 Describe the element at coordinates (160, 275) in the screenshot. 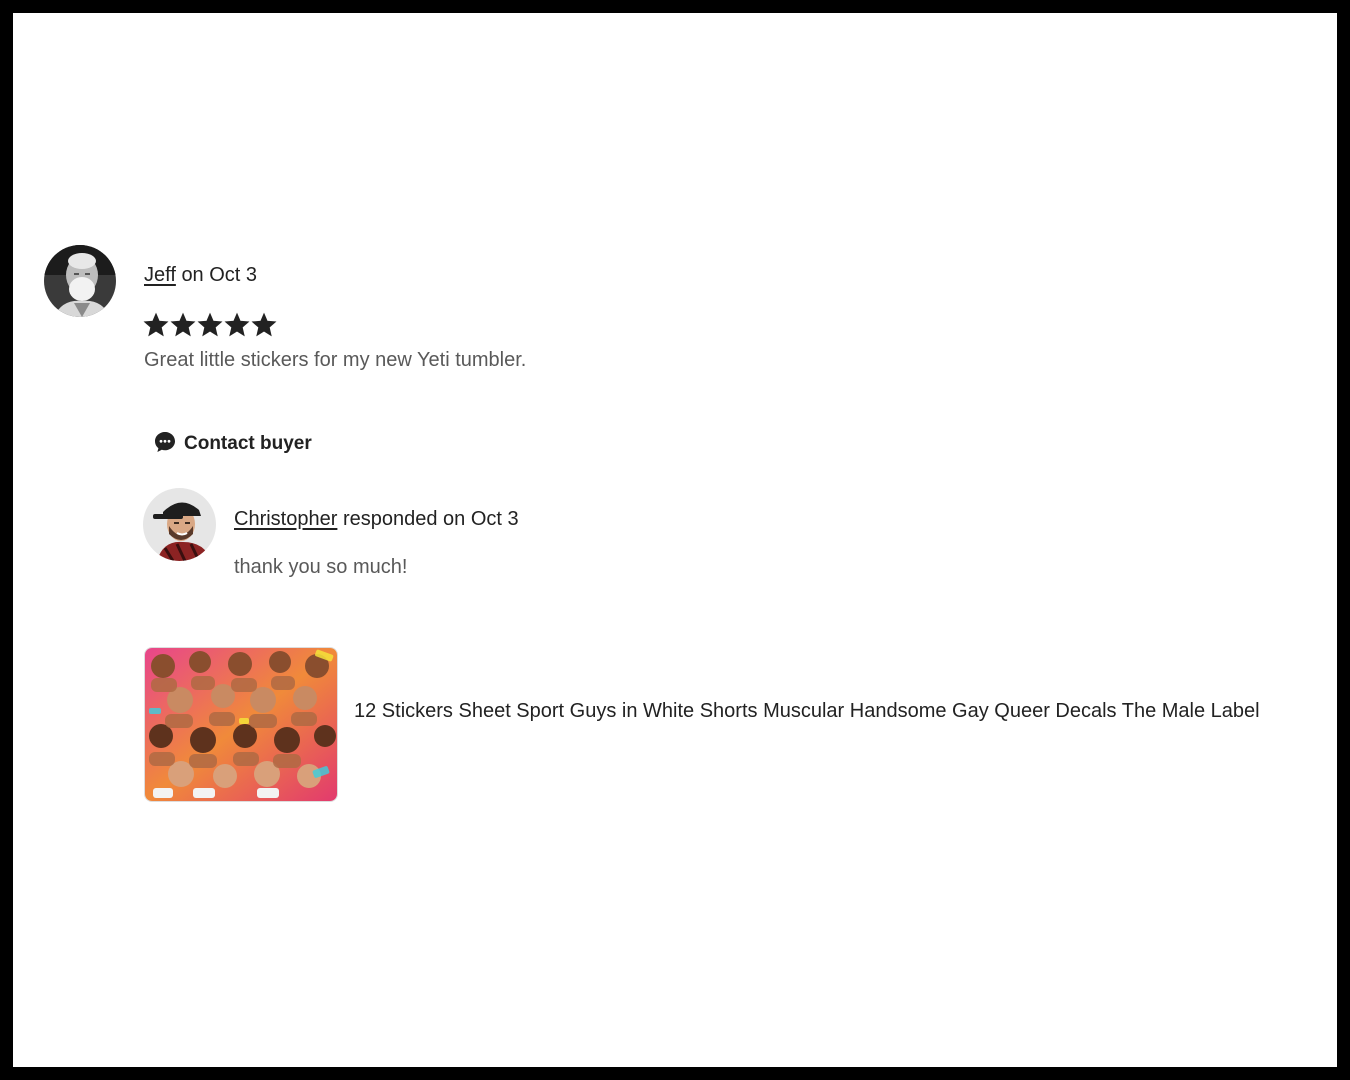

I see `reviewer-name-link: Jeff` at that location.